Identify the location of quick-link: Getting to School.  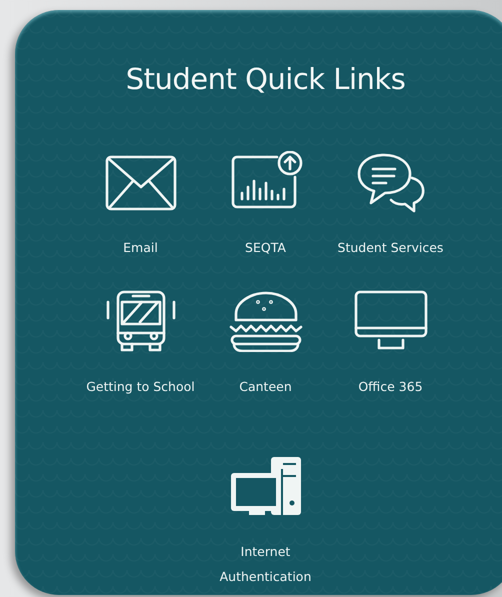
(140, 386).